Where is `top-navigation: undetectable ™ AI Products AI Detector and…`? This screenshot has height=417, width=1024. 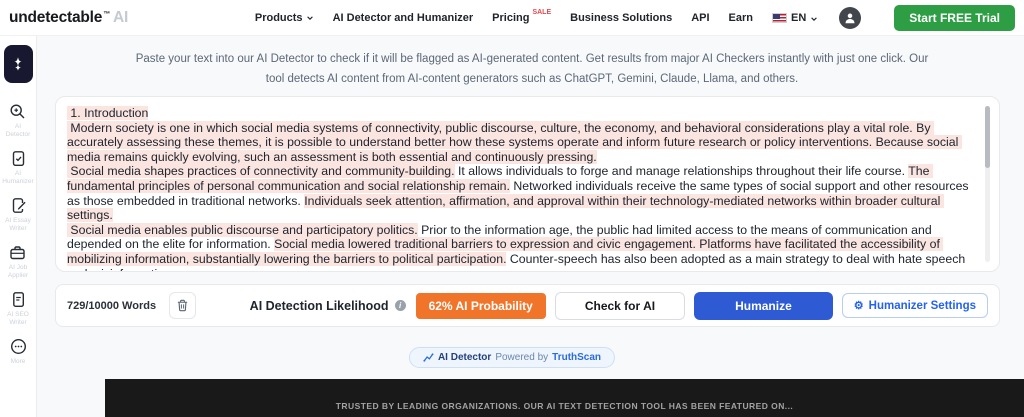 top-navigation: undetectable ™ AI Products AI Detector and… is located at coordinates (512, 17).